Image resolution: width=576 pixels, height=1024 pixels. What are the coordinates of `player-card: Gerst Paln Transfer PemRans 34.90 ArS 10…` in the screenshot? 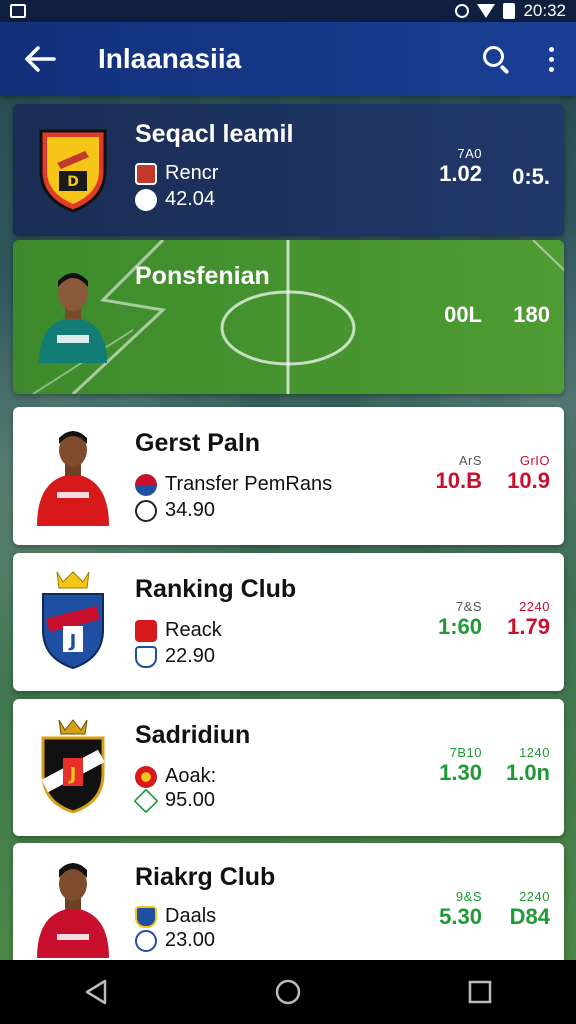 It's located at (288, 476).